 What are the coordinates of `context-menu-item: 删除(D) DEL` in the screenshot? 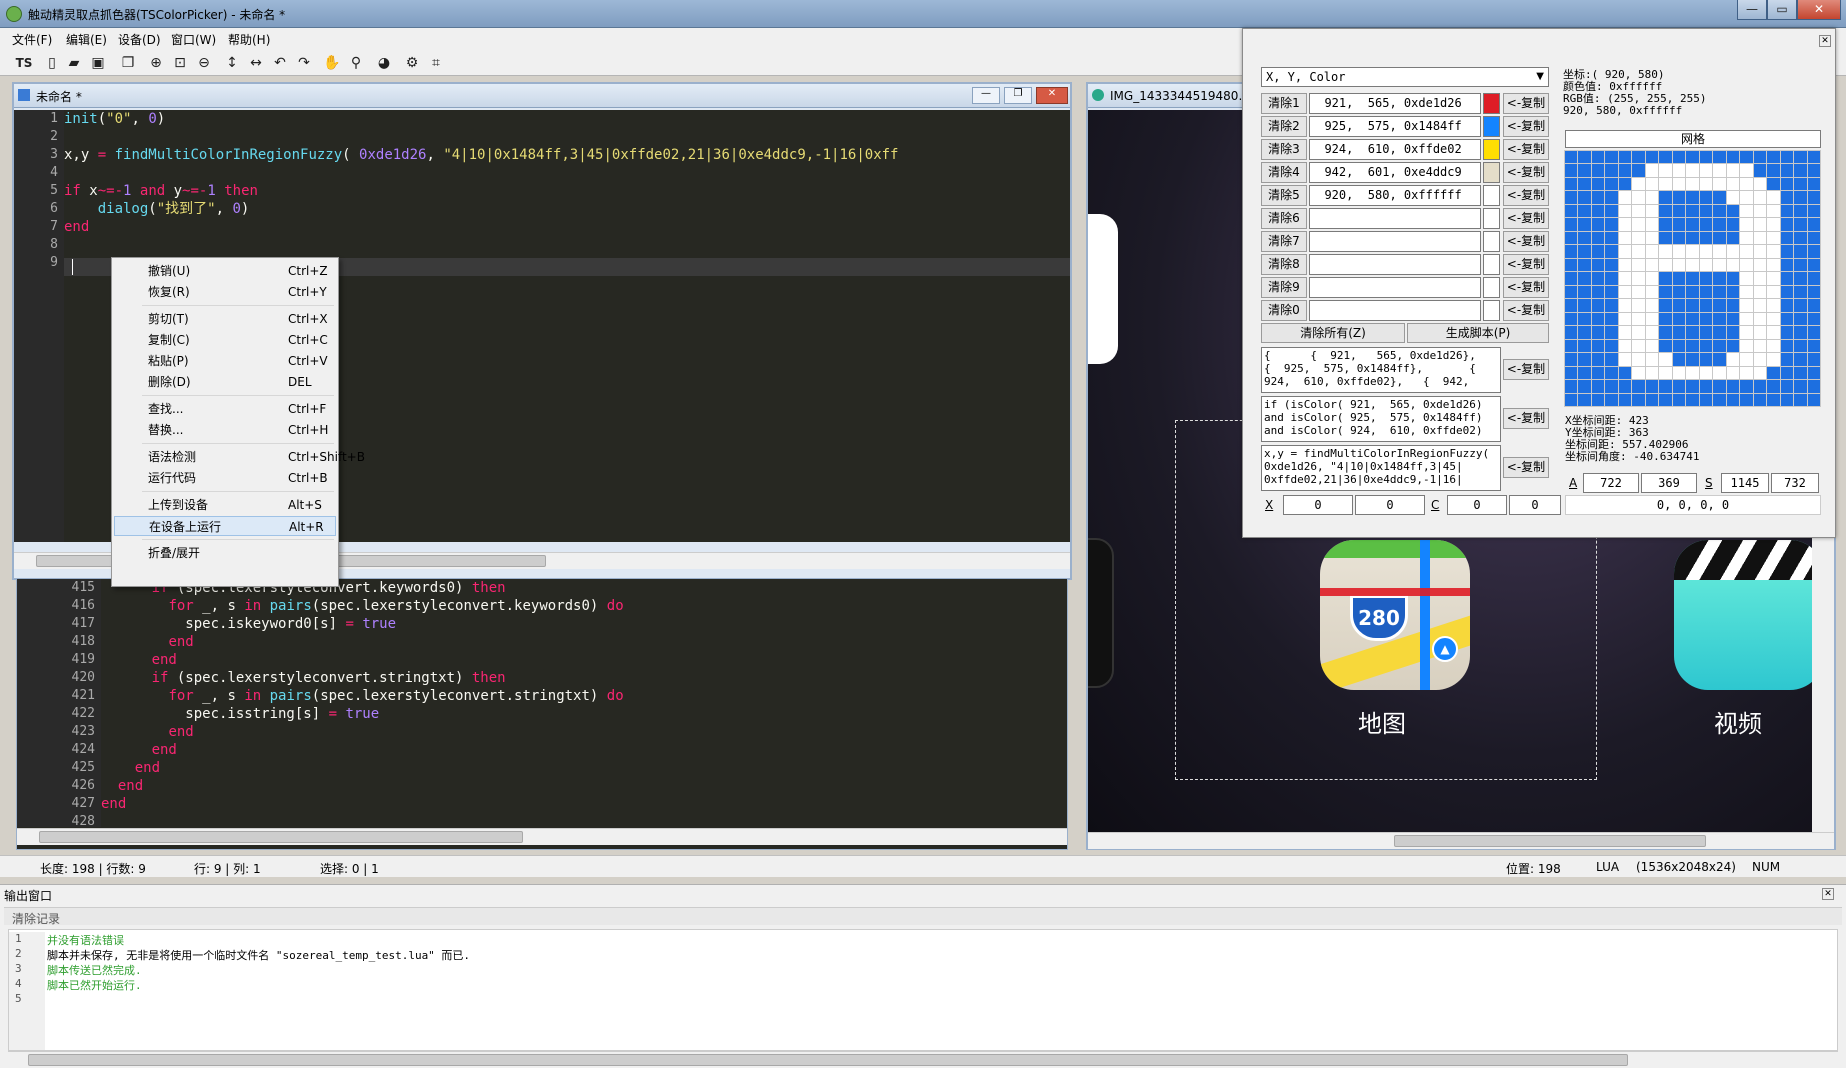 It's located at (225, 382).